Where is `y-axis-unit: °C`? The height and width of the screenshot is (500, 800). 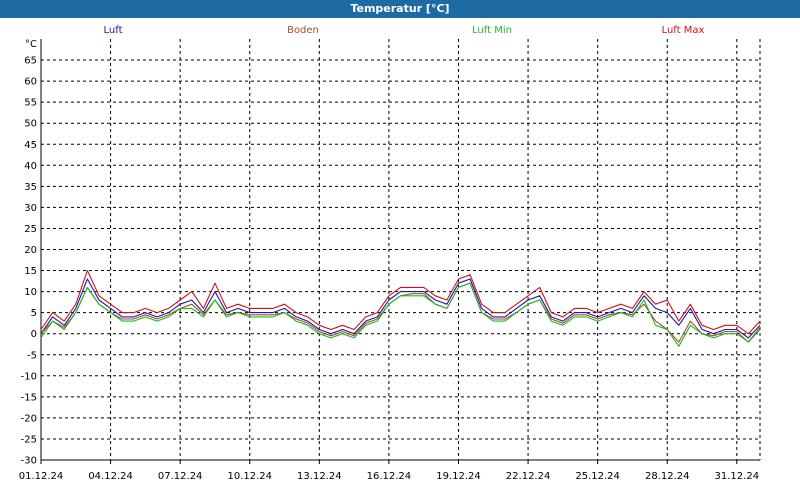
y-axis-unit: °C is located at coordinates (31, 44).